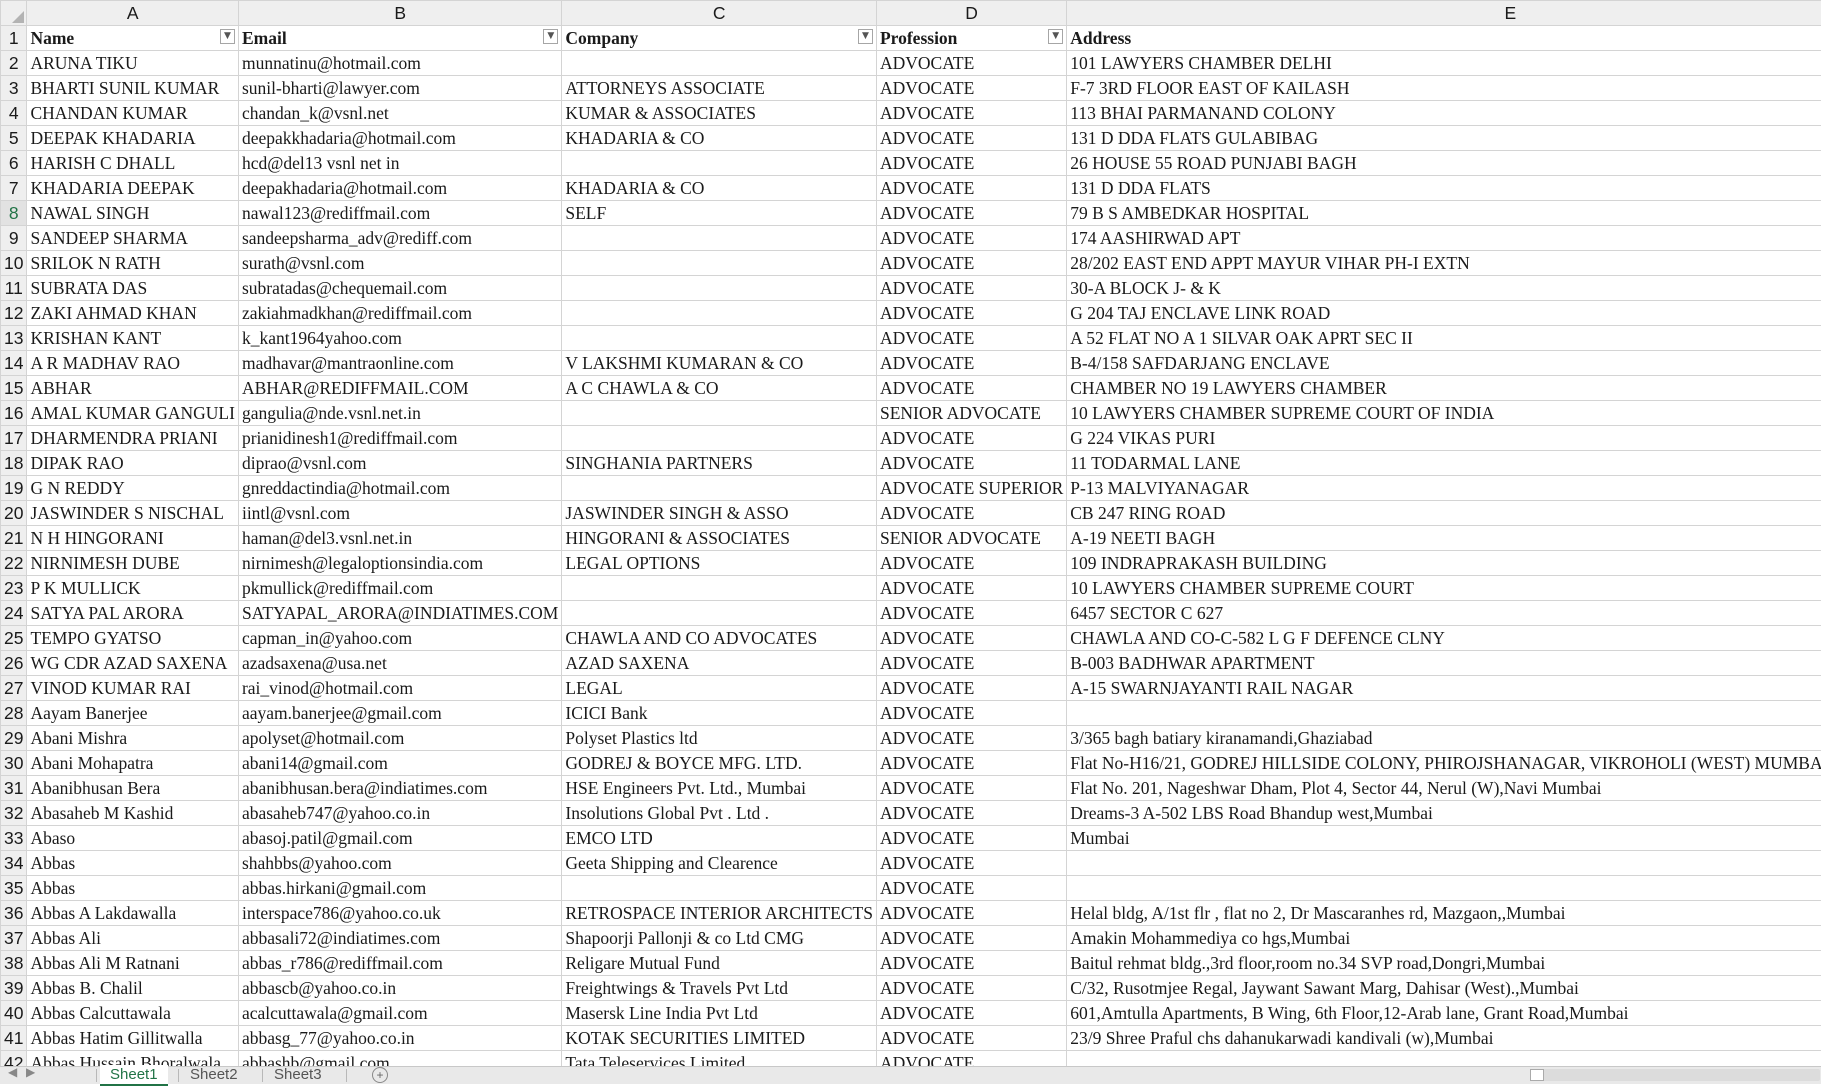 The width and height of the screenshot is (1821, 1086). What do you see at coordinates (14, 88) in the screenshot?
I see `row-number: 3` at bounding box center [14, 88].